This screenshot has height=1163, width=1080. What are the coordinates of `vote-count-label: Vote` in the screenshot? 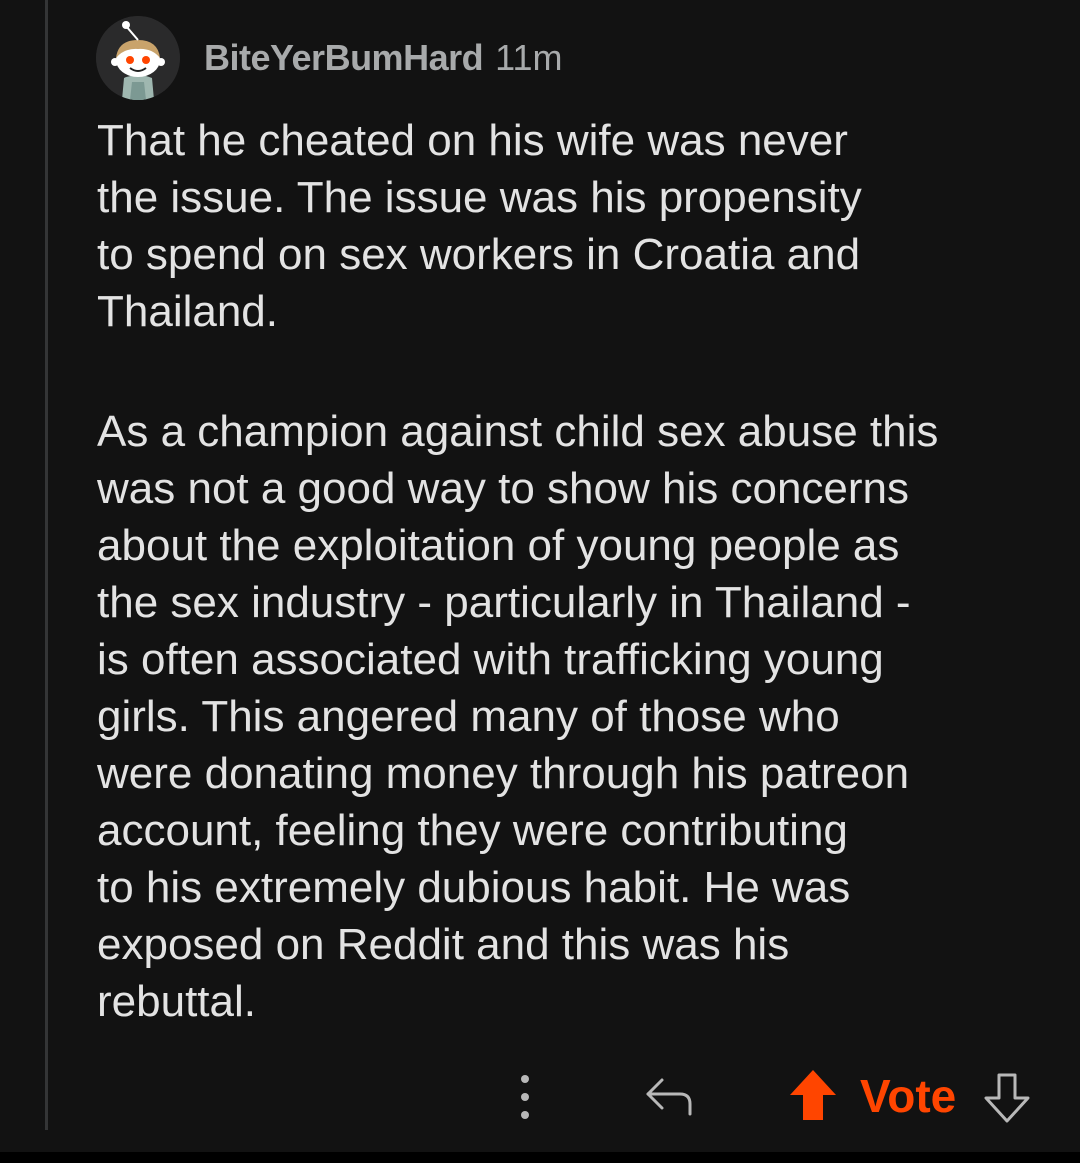 It's located at (908, 1096).